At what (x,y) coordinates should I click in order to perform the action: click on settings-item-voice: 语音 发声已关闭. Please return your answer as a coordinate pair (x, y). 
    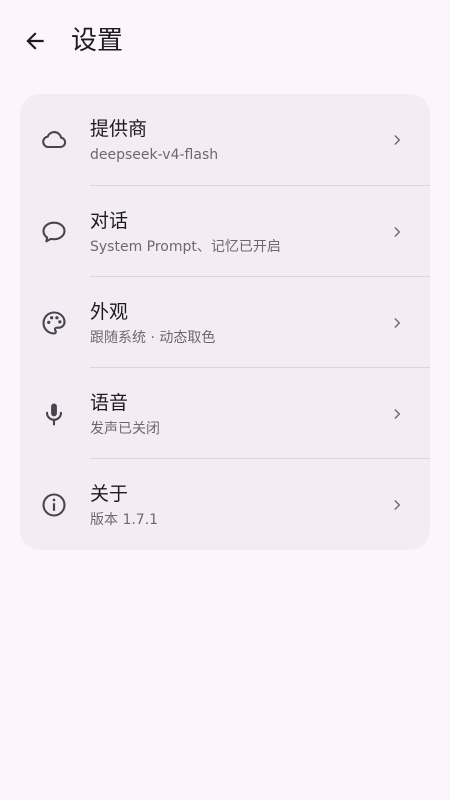
    Looking at the image, I should click on (225, 413).